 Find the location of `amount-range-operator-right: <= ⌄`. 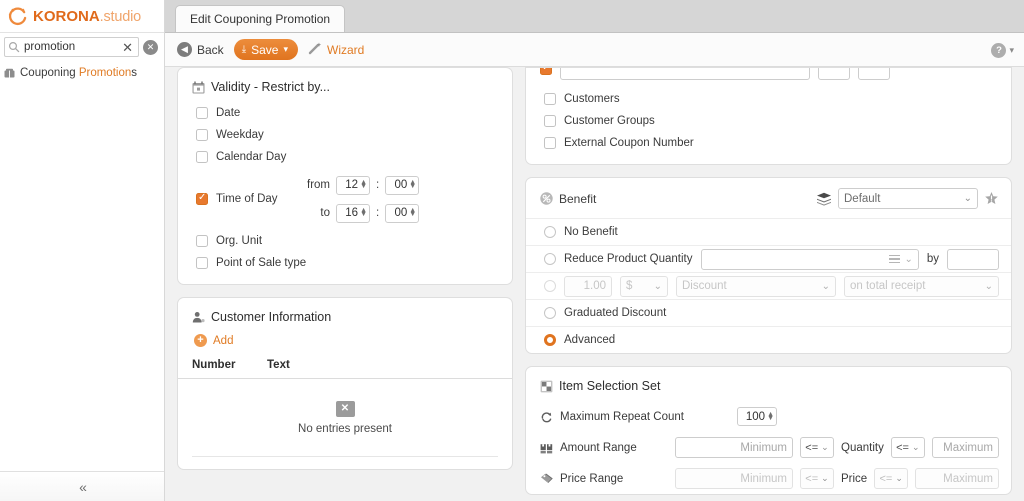

amount-range-operator-right: <= ⌄ is located at coordinates (907, 447).